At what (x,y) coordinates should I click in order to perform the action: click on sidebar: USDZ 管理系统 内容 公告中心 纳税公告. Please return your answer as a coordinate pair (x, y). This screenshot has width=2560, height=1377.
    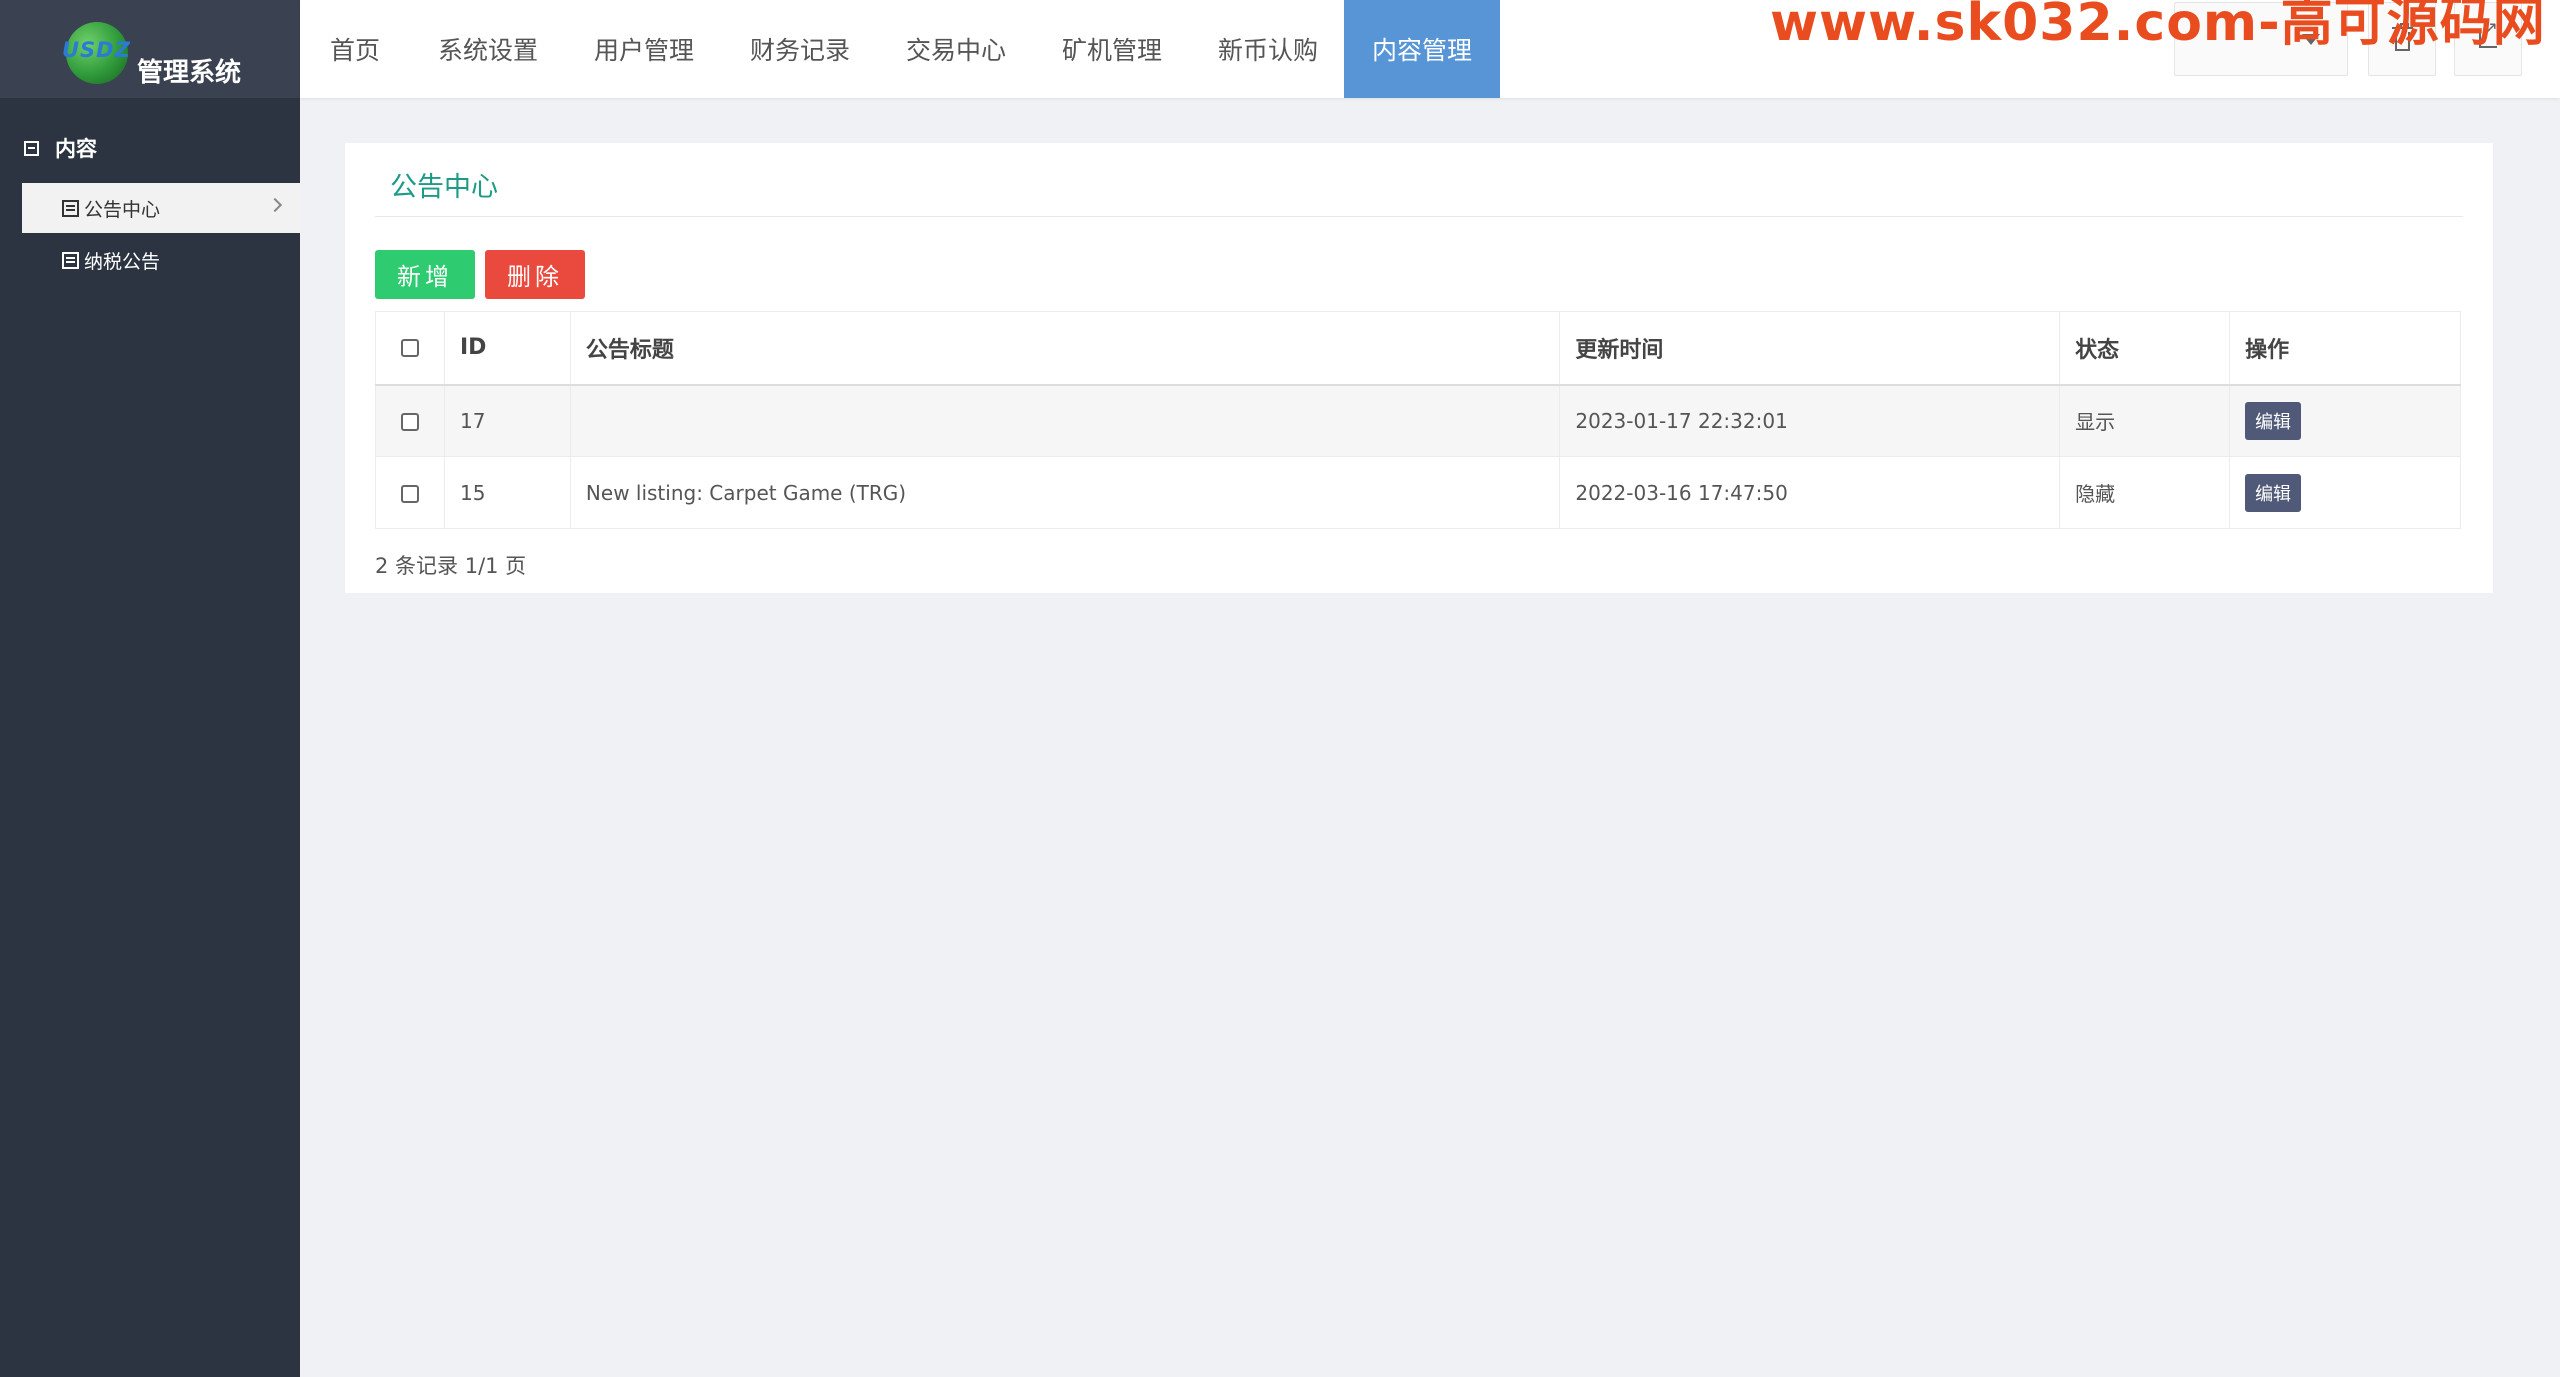
    Looking at the image, I should click on (150, 688).